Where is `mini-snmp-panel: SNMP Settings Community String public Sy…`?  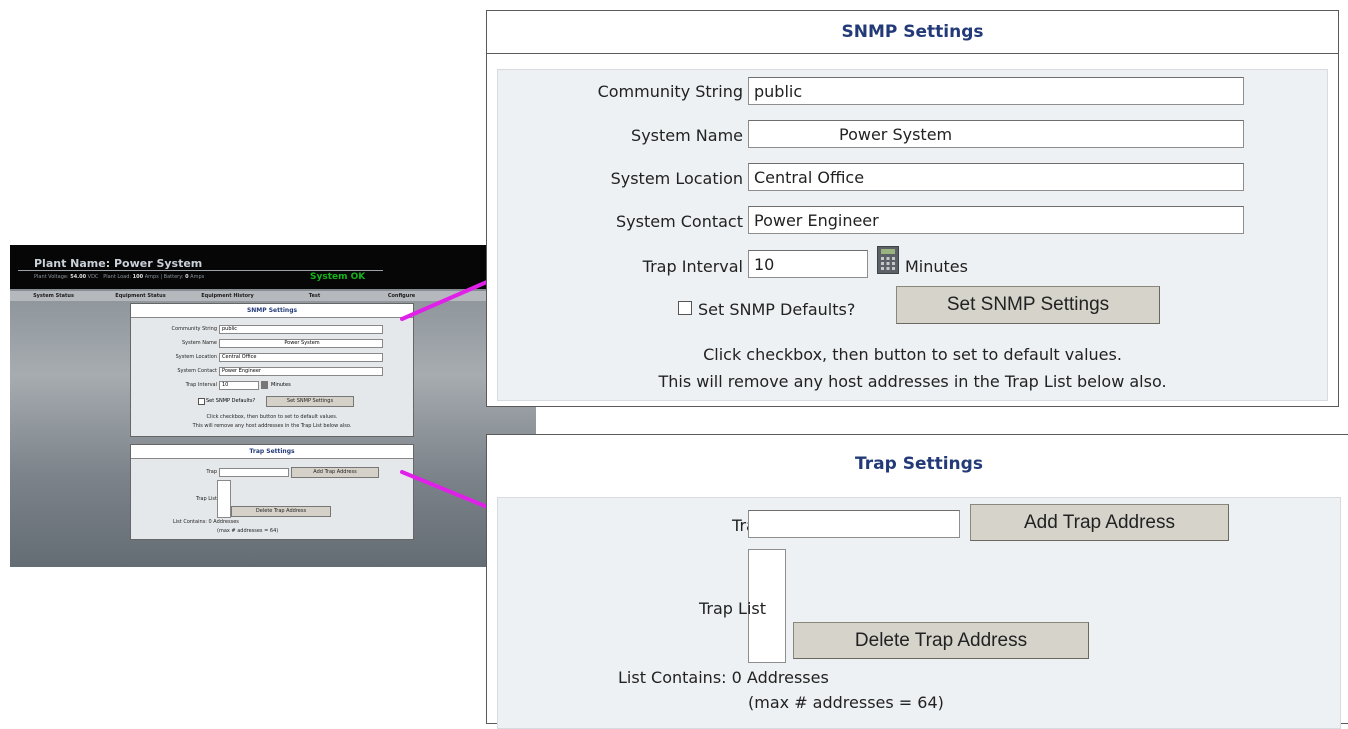 mini-snmp-panel: SNMP Settings Community String public Sy… is located at coordinates (272, 370).